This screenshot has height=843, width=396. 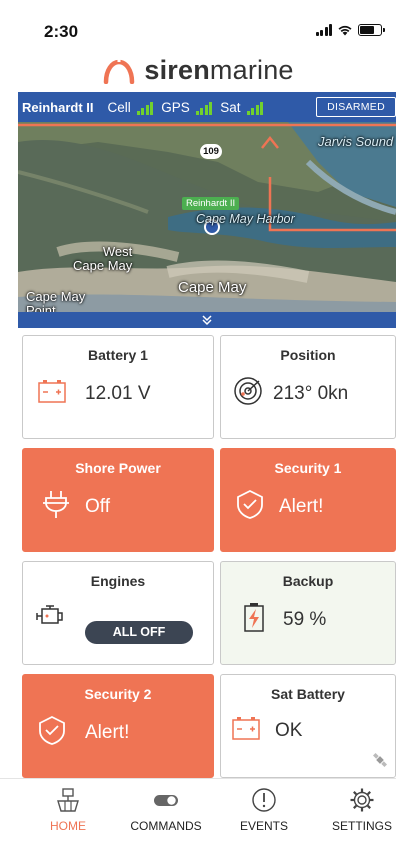 What do you see at coordinates (145, 108) in the screenshot?
I see `cell-bars-icon` at bounding box center [145, 108].